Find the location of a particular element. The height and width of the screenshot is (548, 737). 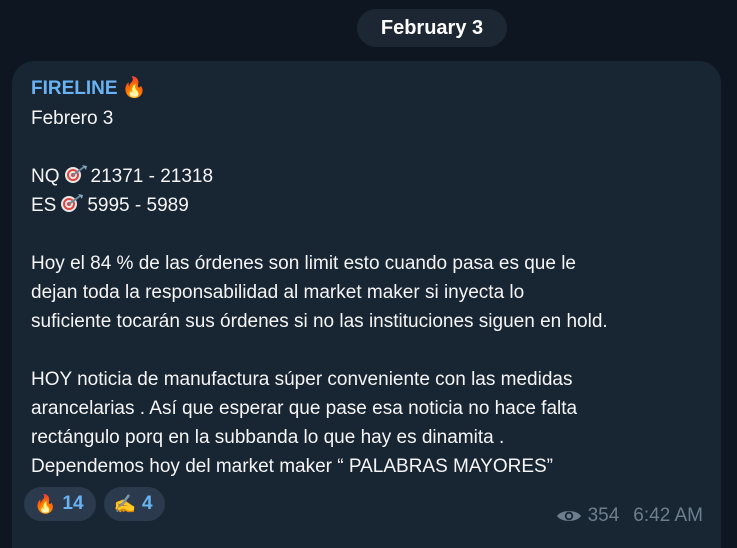

fire-emoji-icon: 🔥 is located at coordinates (134, 88).